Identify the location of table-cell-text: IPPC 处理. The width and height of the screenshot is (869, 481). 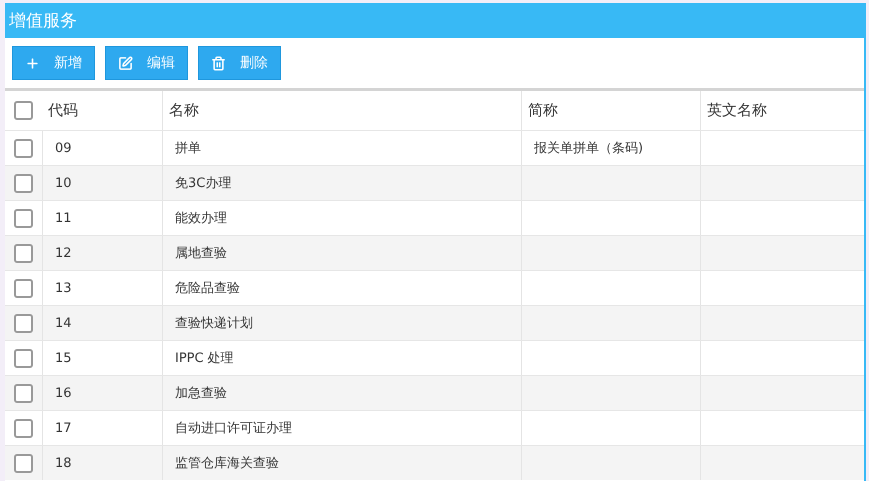
(204, 358).